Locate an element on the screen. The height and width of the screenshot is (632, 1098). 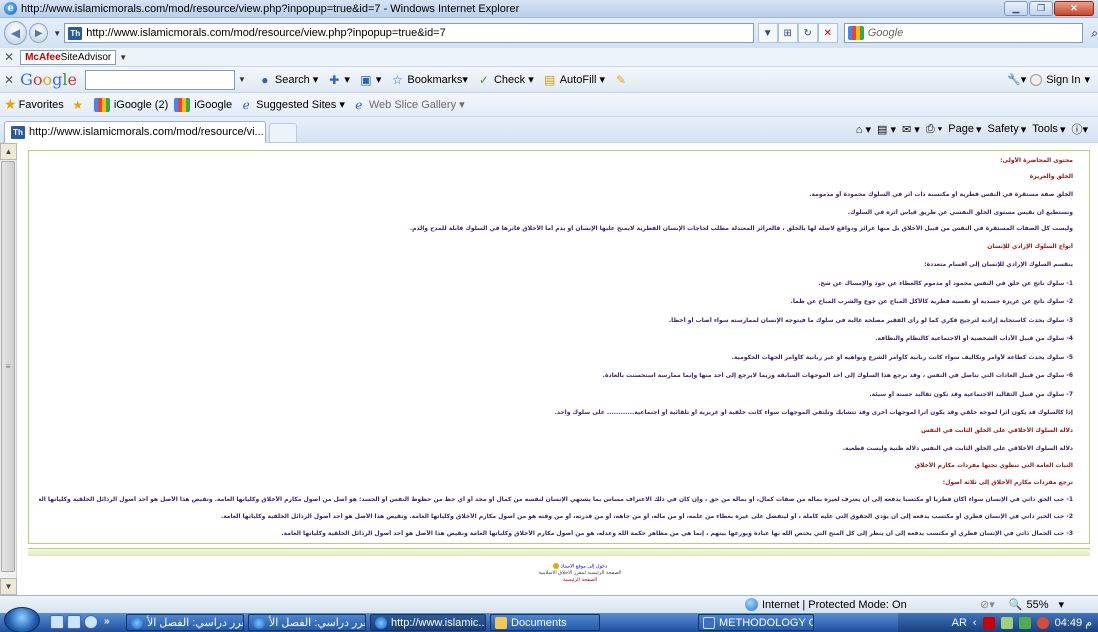
volume-tray-icon is located at coordinates (1042, 622).